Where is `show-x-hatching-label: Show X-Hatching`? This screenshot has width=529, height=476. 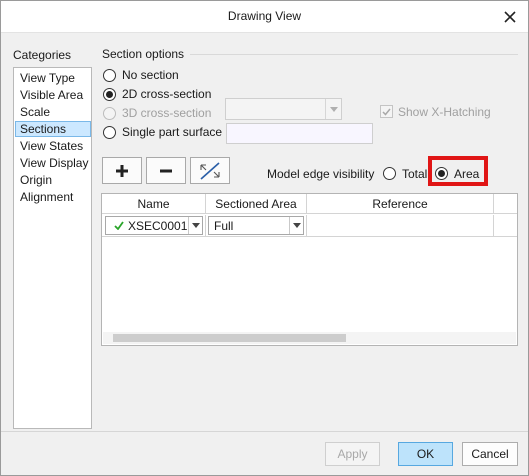
show-x-hatching-label: Show X-Hatching is located at coordinates (444, 112).